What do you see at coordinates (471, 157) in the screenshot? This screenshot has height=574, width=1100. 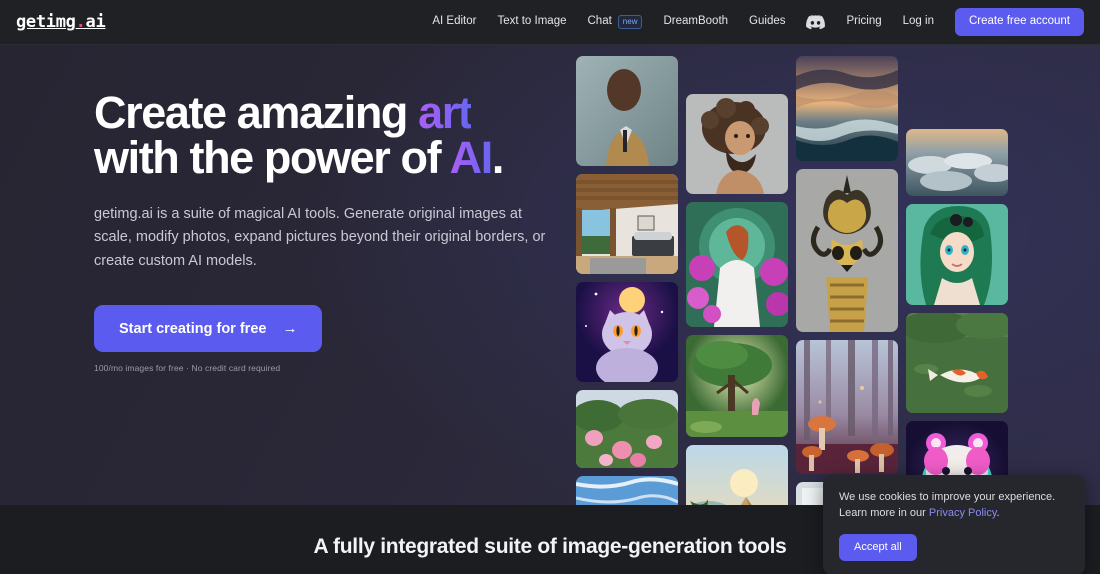 I see `headline-accent-ai: AI` at bounding box center [471, 157].